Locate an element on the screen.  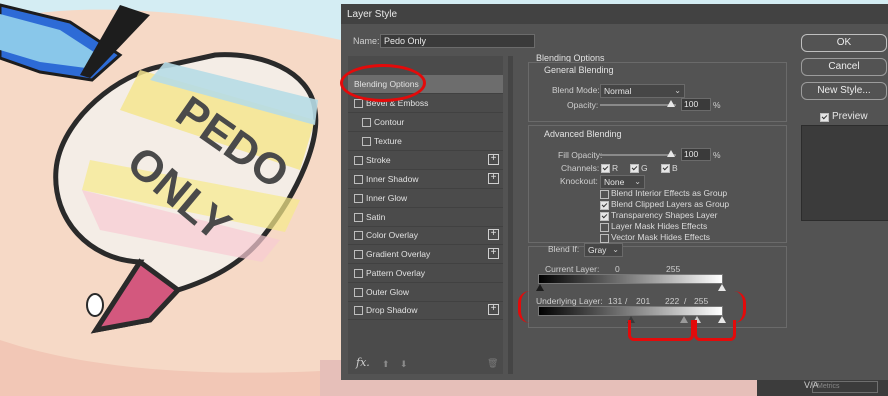
blend-if-select: Gray ⌄ is located at coordinates (603, 250).